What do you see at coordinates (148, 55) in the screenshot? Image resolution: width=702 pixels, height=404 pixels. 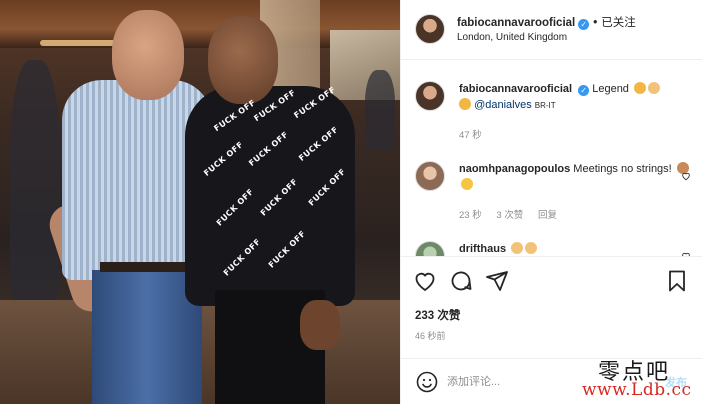 I see `person-left-head` at bounding box center [148, 55].